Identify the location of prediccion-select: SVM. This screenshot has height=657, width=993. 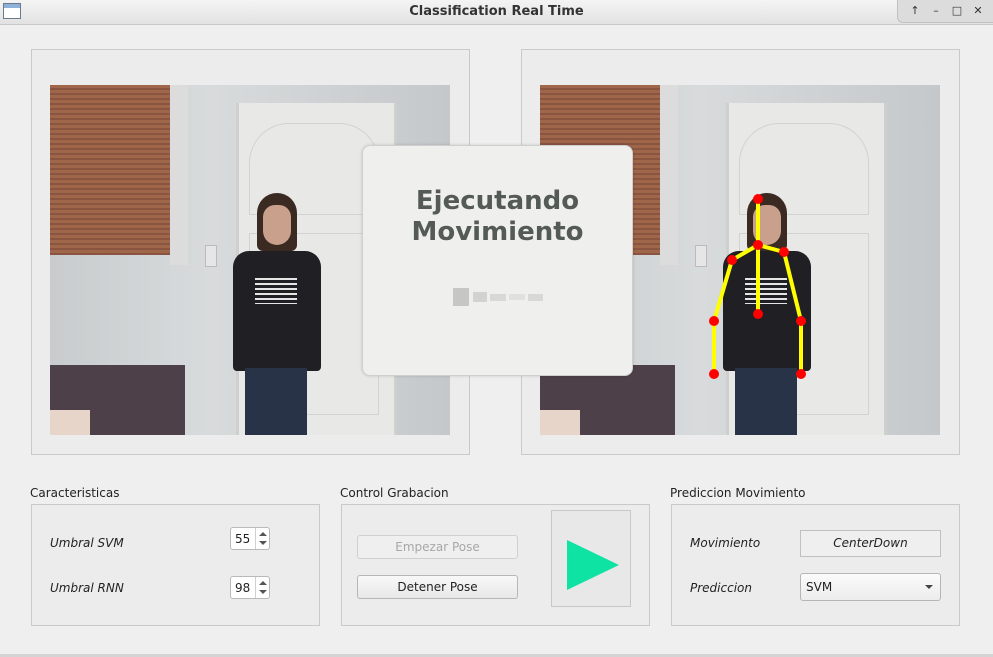
(870, 587).